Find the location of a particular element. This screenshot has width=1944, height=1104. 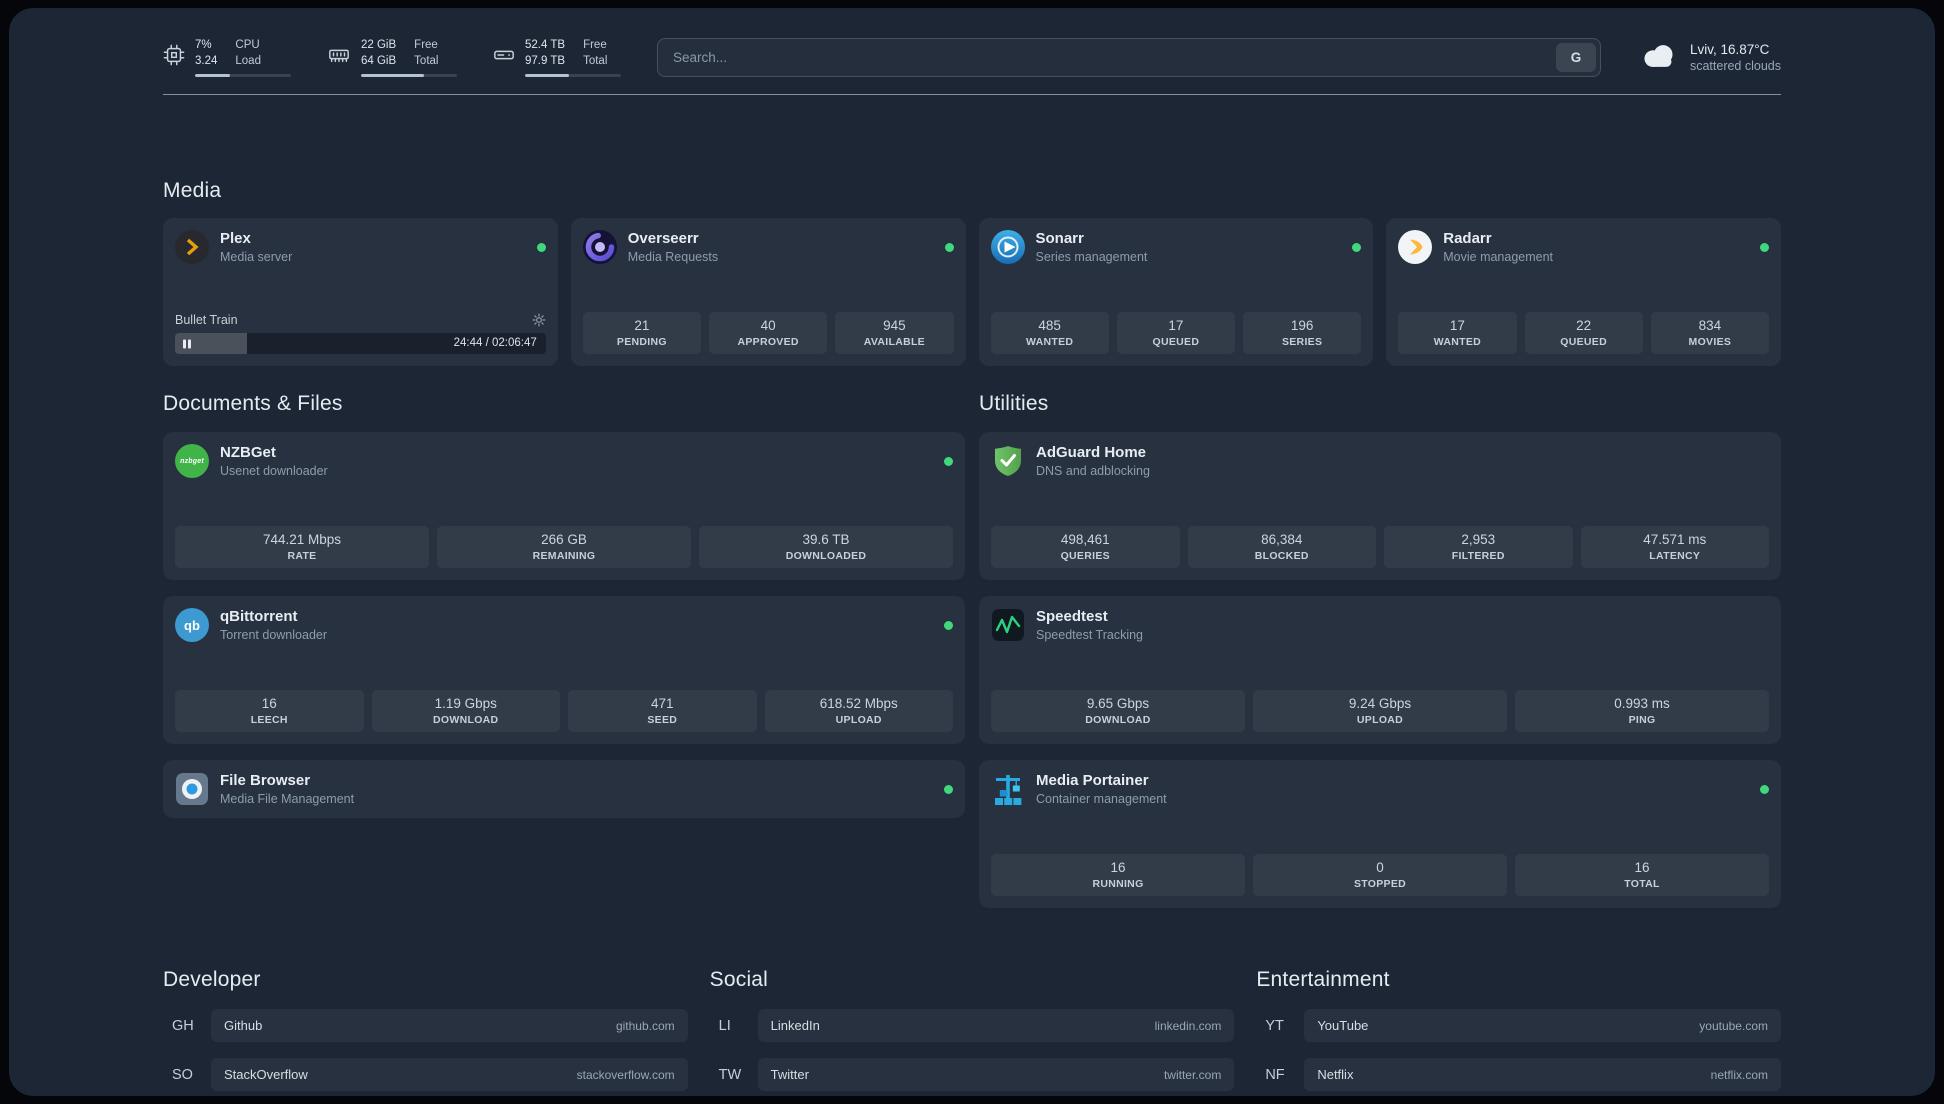

stat-tile: 17 WANTED is located at coordinates (1457, 332).